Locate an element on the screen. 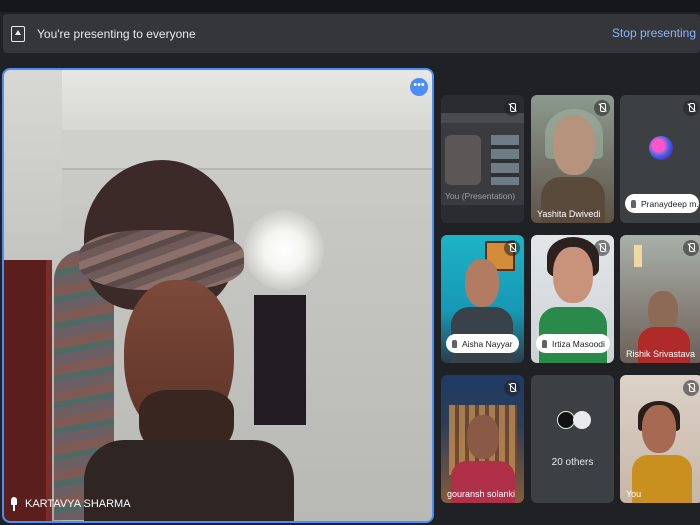  participant-tile: Yashita Dwivedi is located at coordinates (572, 159).